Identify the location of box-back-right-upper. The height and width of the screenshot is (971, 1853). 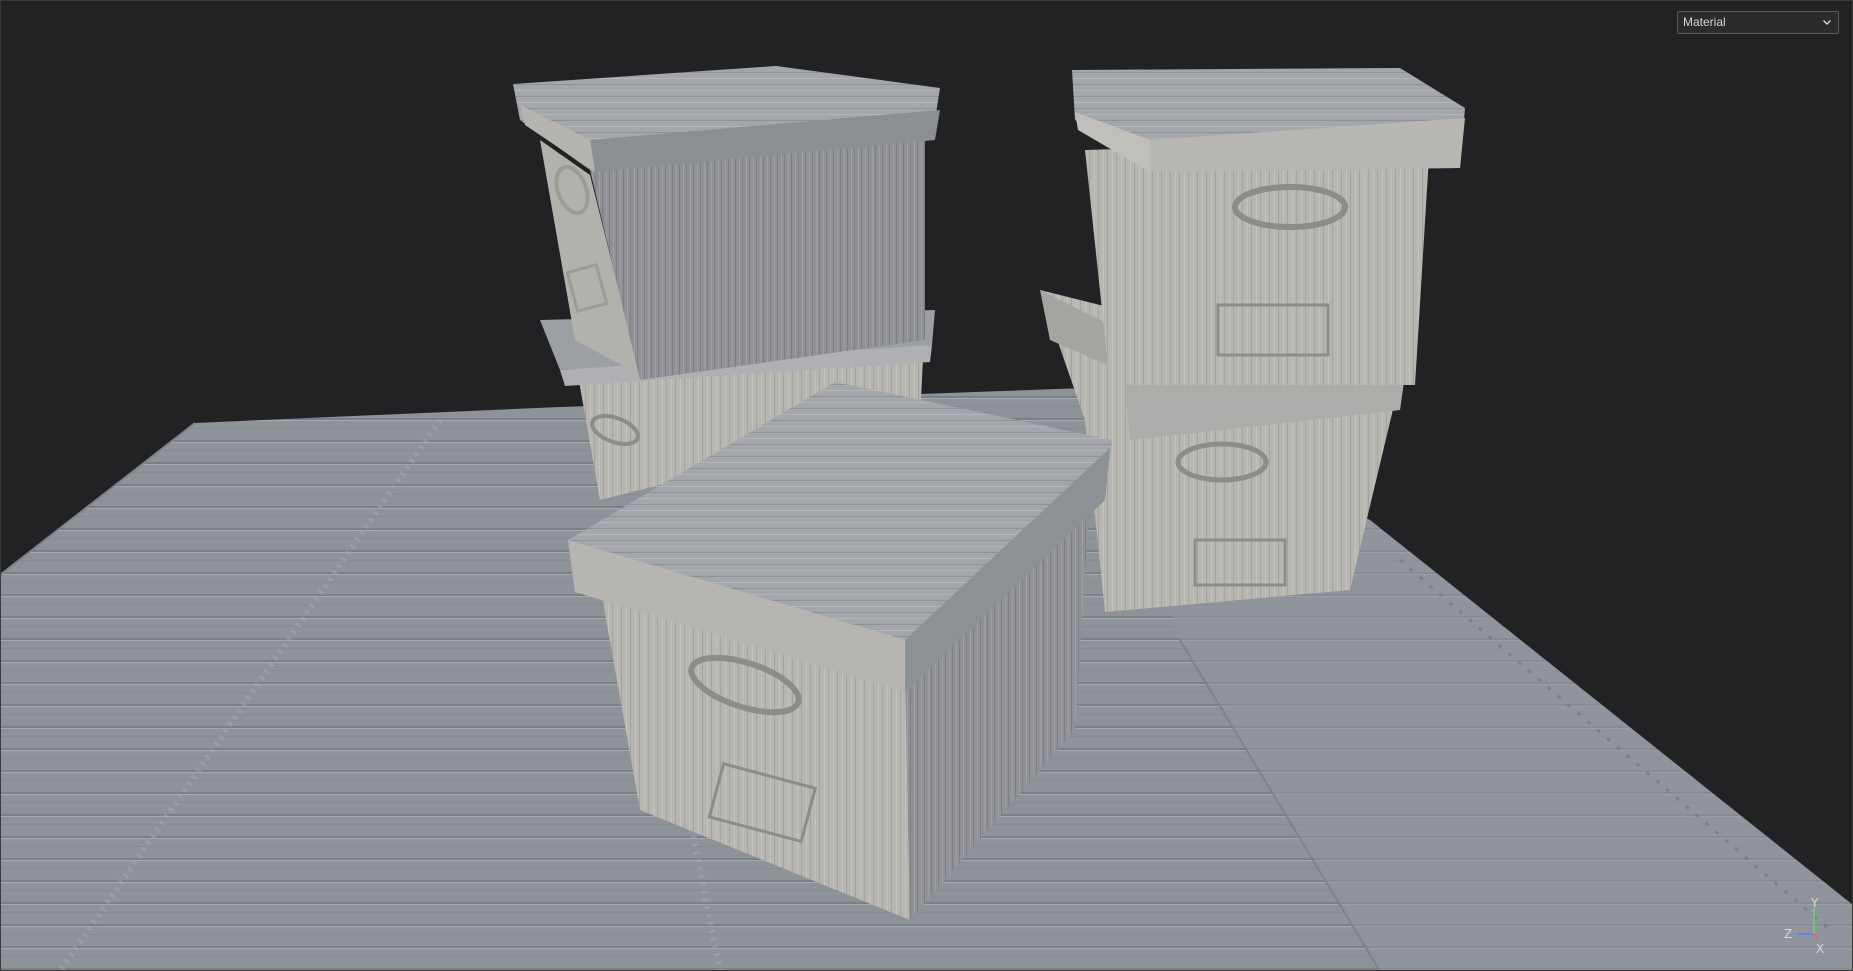
(1268, 226).